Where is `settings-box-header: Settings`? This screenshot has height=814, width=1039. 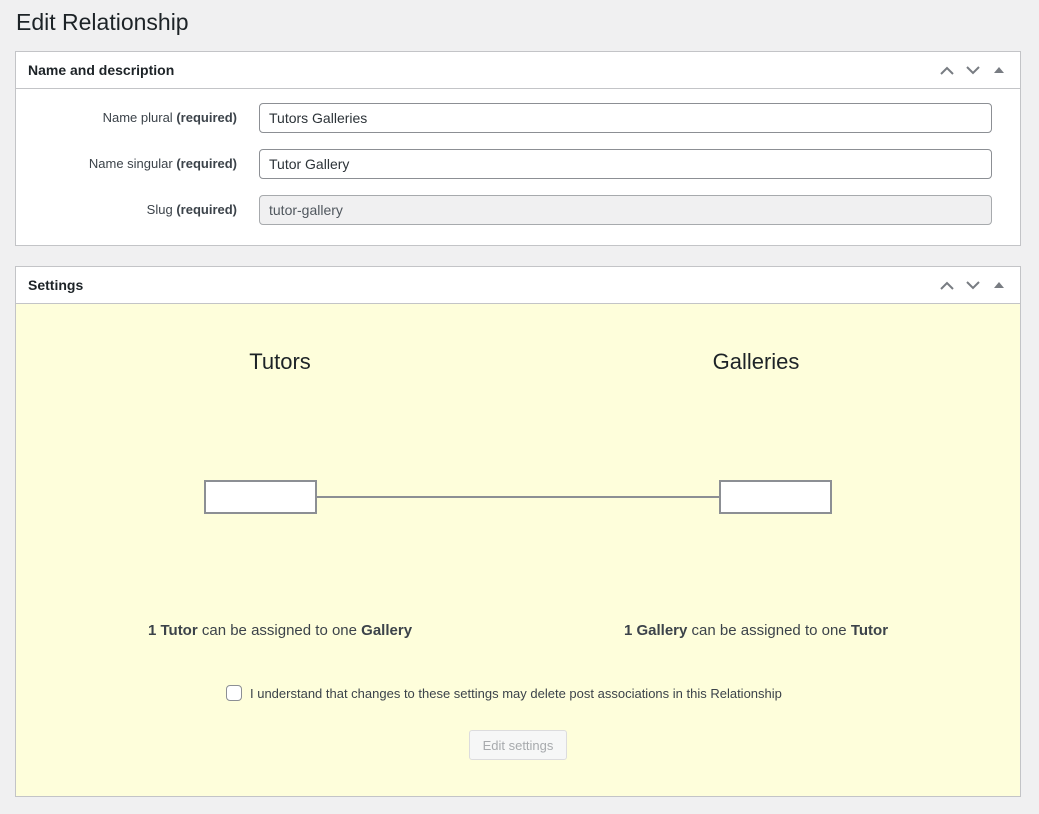 settings-box-header: Settings is located at coordinates (518, 285).